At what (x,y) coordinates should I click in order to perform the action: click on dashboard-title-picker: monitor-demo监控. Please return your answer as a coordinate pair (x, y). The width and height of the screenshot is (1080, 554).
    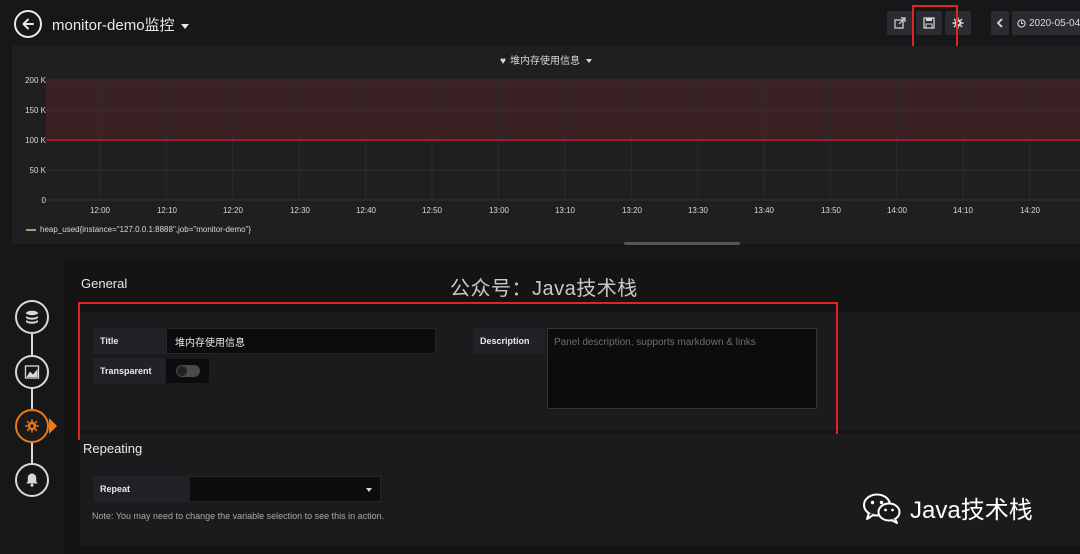
    Looking at the image, I should click on (120, 24).